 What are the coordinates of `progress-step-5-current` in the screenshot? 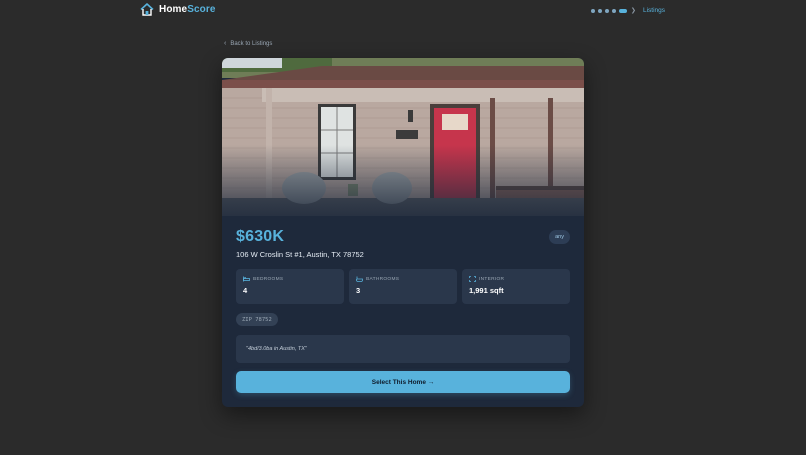 It's located at (622, 10).